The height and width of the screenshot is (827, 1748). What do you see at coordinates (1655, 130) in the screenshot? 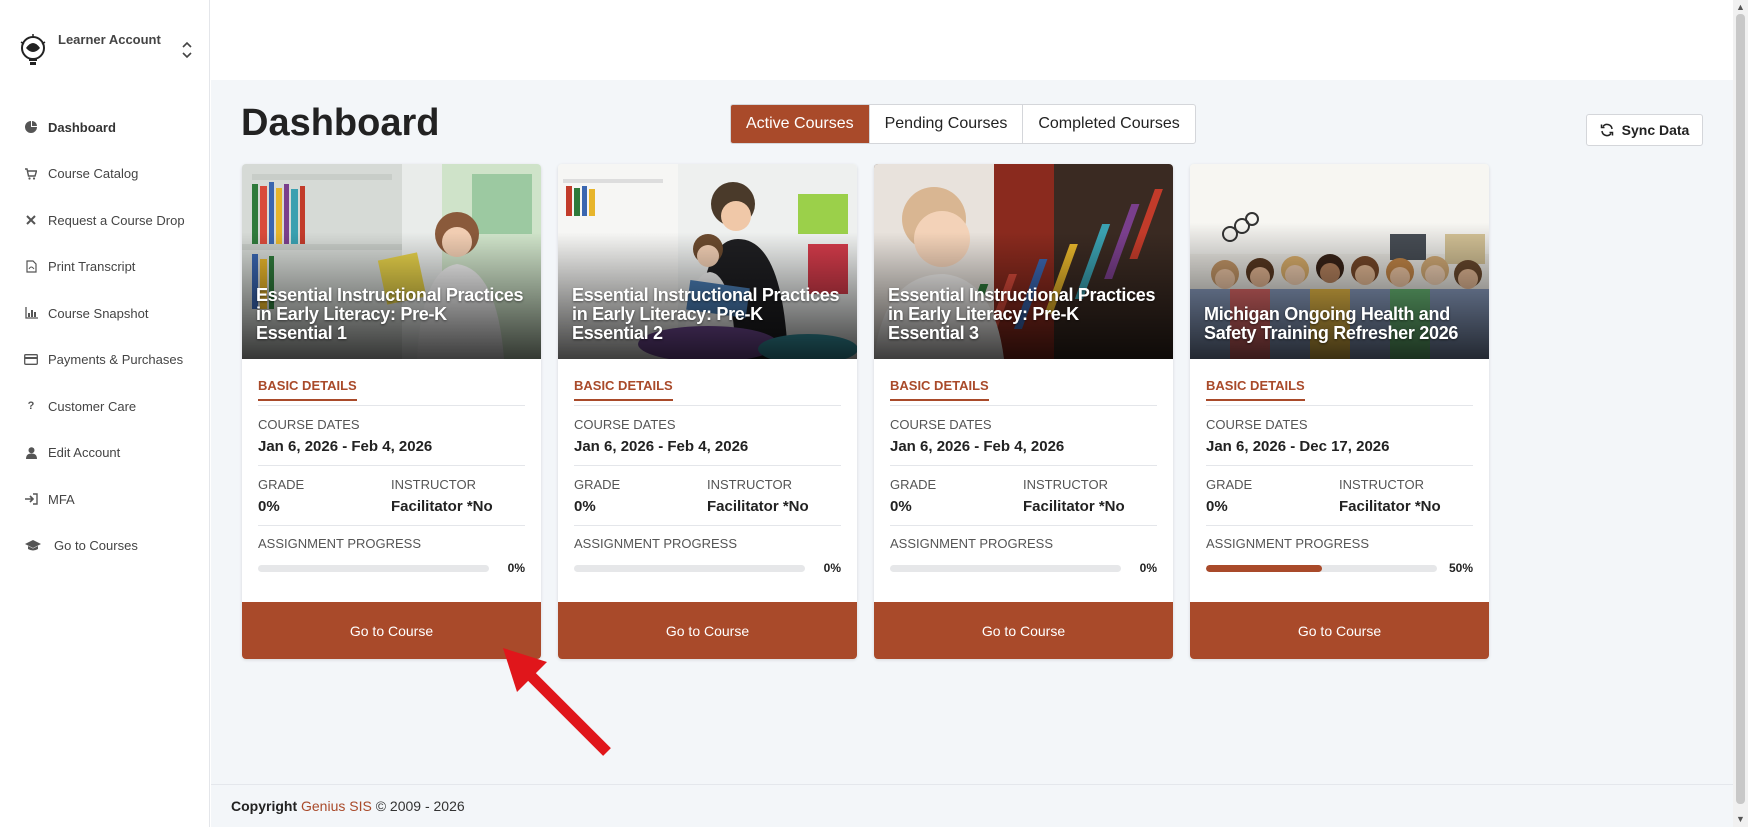
I see `sync-data-label: Sync Data` at bounding box center [1655, 130].